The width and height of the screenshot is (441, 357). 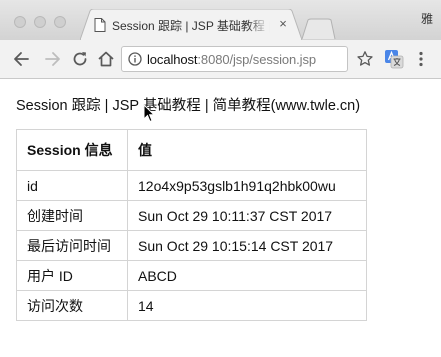 I want to click on row-label: id, so click(x=72, y=185).